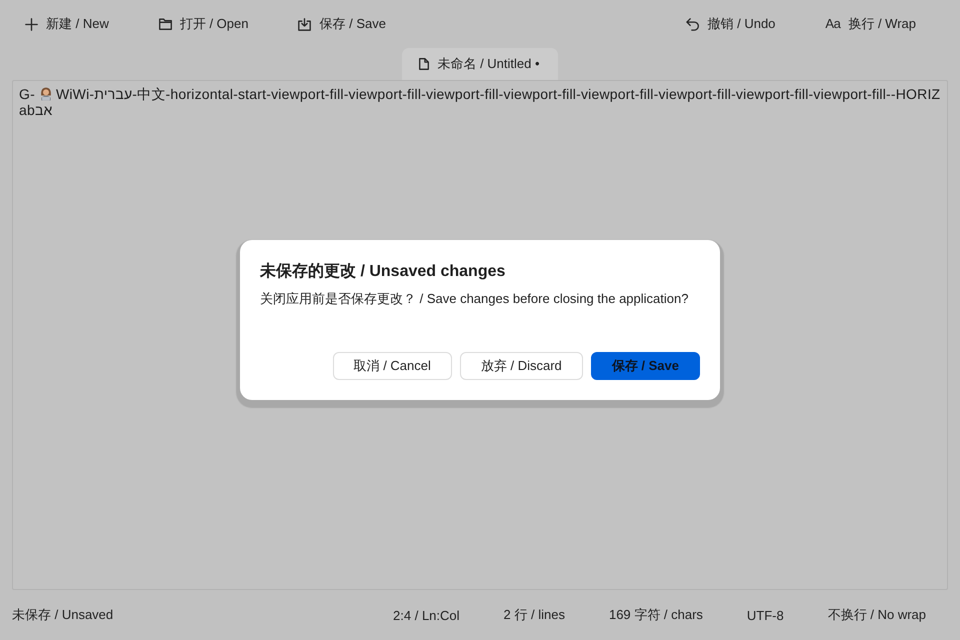 This screenshot has height=640, width=960. Describe the element at coordinates (63, 615) in the screenshot. I see `save-status: 未保存 / Unsaved` at that location.